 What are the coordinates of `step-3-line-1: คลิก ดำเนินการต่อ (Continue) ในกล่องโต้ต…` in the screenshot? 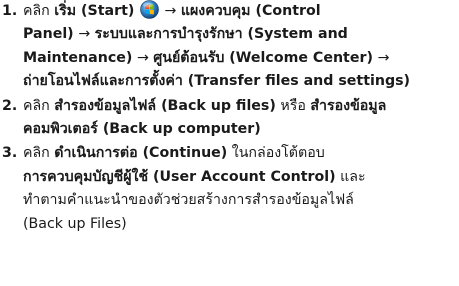 It's located at (241, 153).